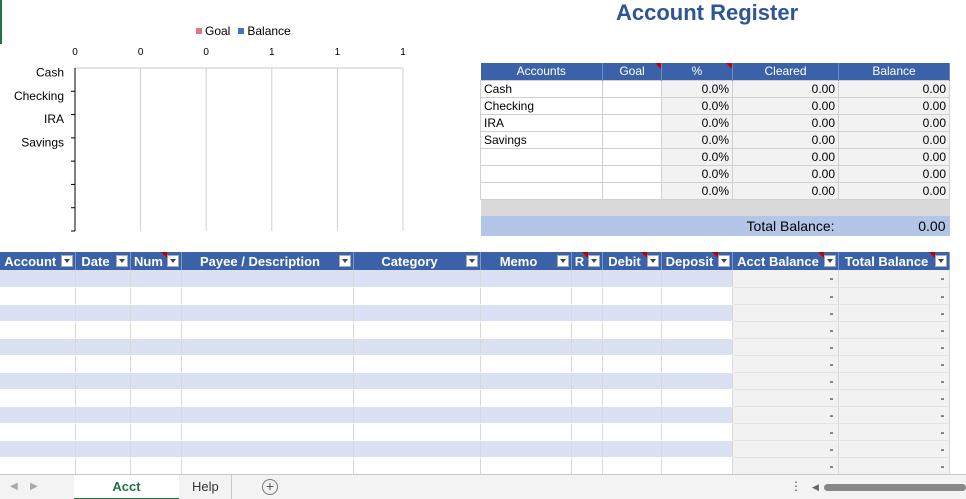 This screenshot has height=499, width=966. What do you see at coordinates (785, 261) in the screenshot?
I see `register-header-acct-balance: Acct Balance` at bounding box center [785, 261].